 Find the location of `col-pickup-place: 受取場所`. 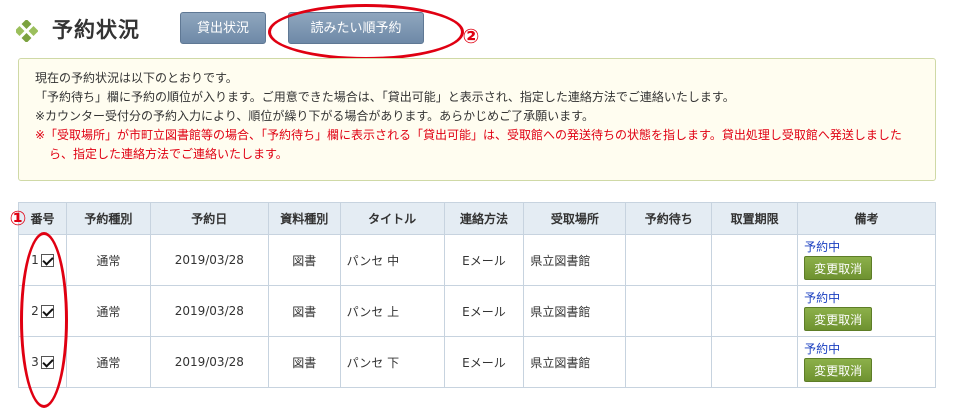

col-pickup-place: 受取場所 is located at coordinates (575, 218).